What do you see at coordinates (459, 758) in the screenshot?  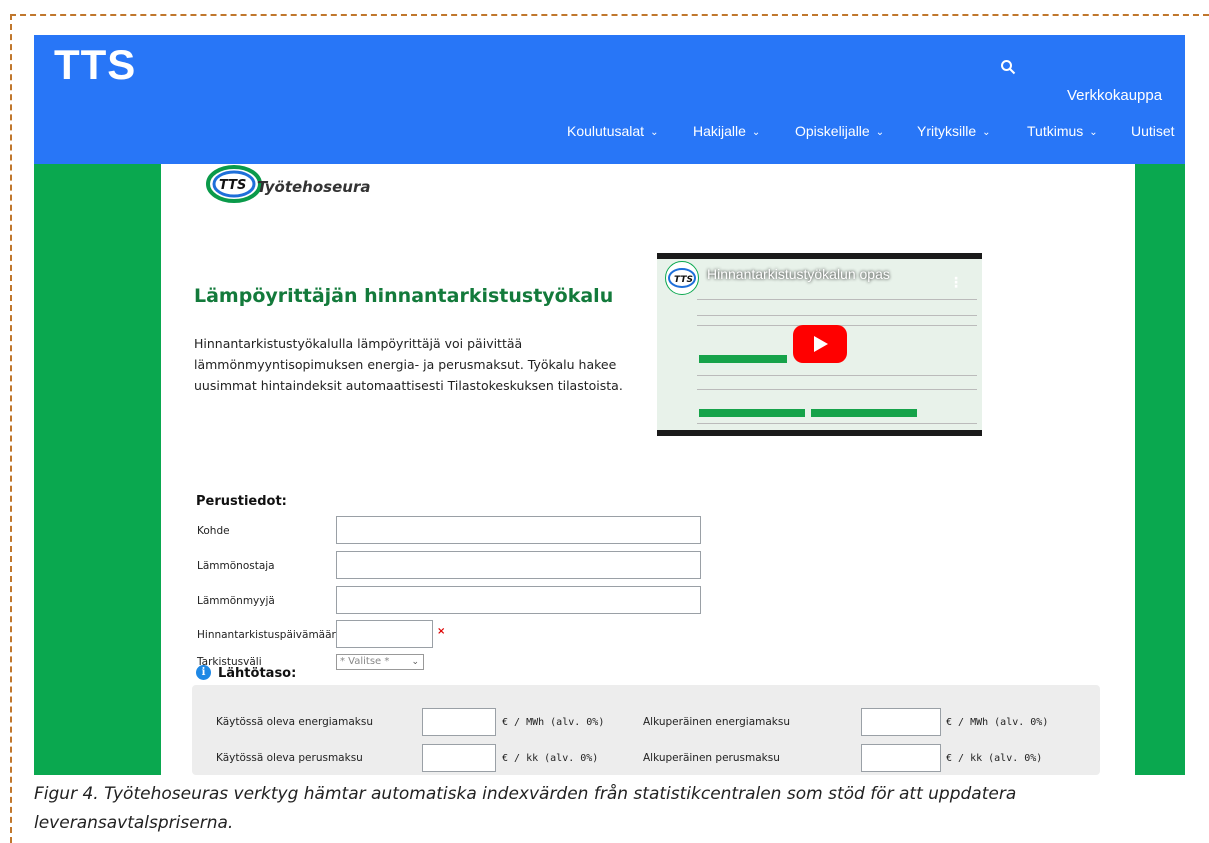 I see `current-base-fee-input` at bounding box center [459, 758].